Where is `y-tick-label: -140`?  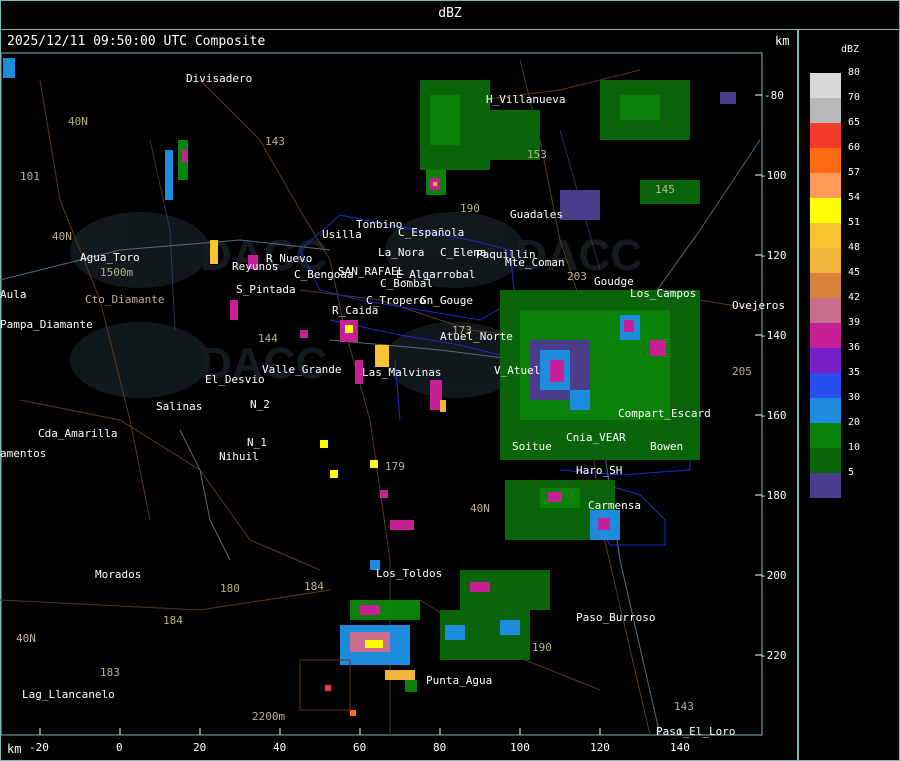 y-tick-label: -140 is located at coordinates (773, 335).